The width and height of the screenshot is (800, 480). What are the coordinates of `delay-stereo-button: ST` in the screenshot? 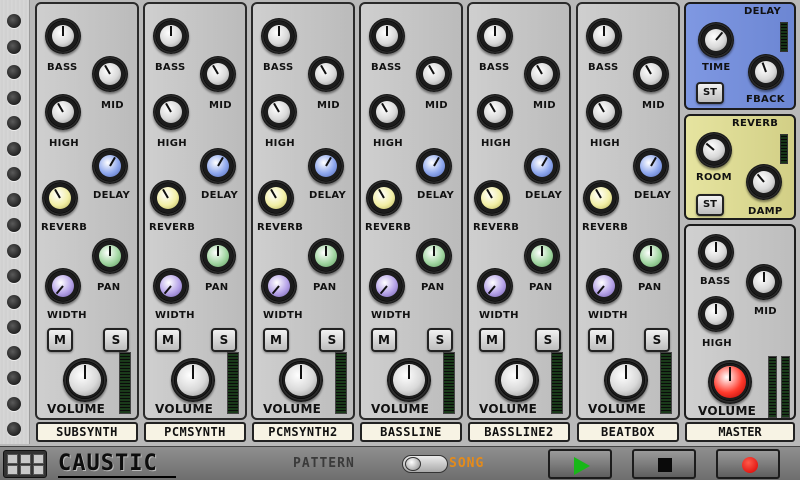 It's located at (710, 93).